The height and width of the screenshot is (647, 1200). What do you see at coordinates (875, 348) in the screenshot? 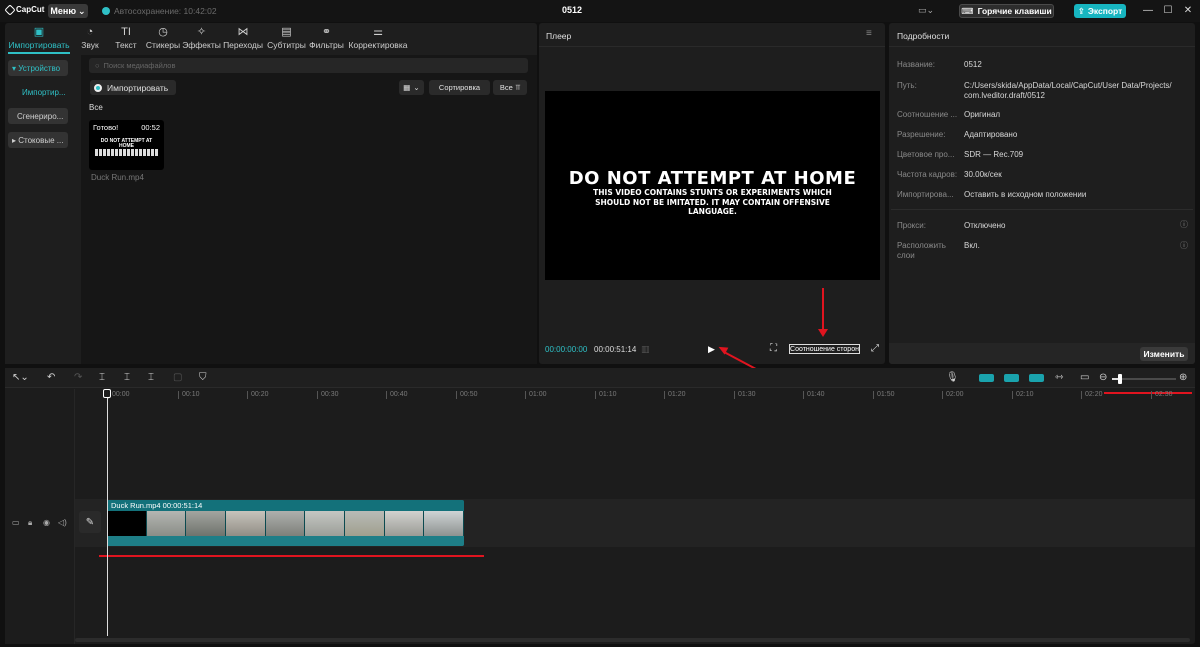
I see `fullscreen-icon: ⤢` at bounding box center [875, 348].